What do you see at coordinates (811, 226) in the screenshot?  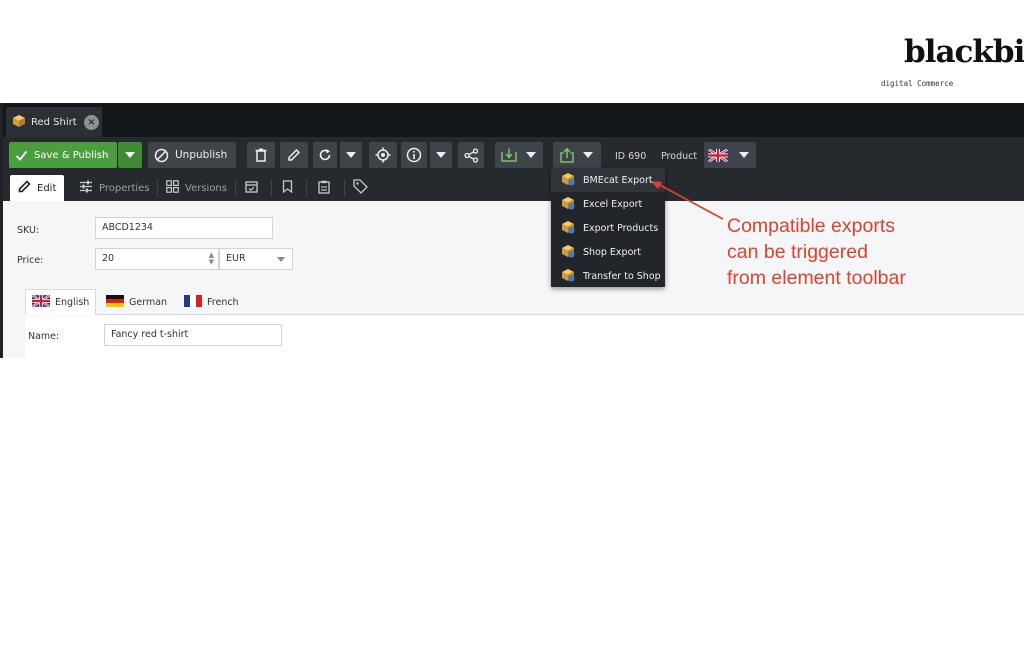 I see `annotation-line: Compatible exports` at bounding box center [811, 226].